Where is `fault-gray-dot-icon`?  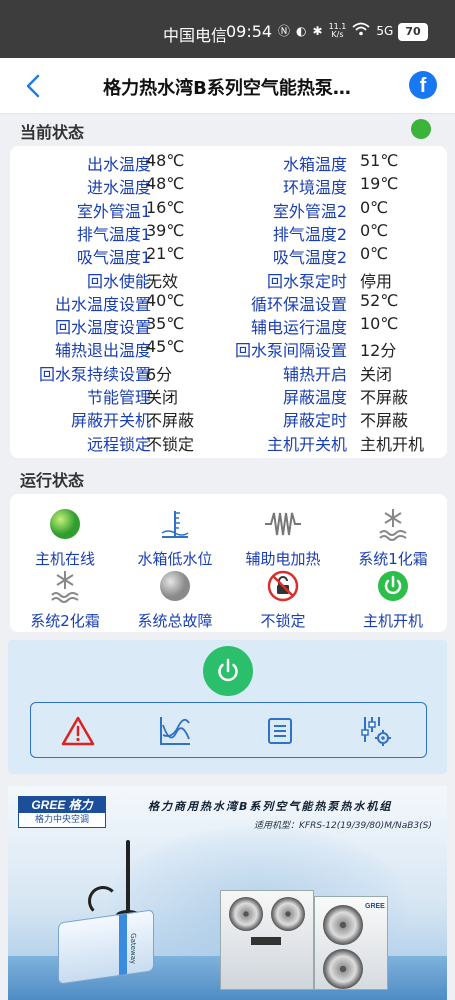 fault-gray-dot-icon is located at coordinates (175, 586).